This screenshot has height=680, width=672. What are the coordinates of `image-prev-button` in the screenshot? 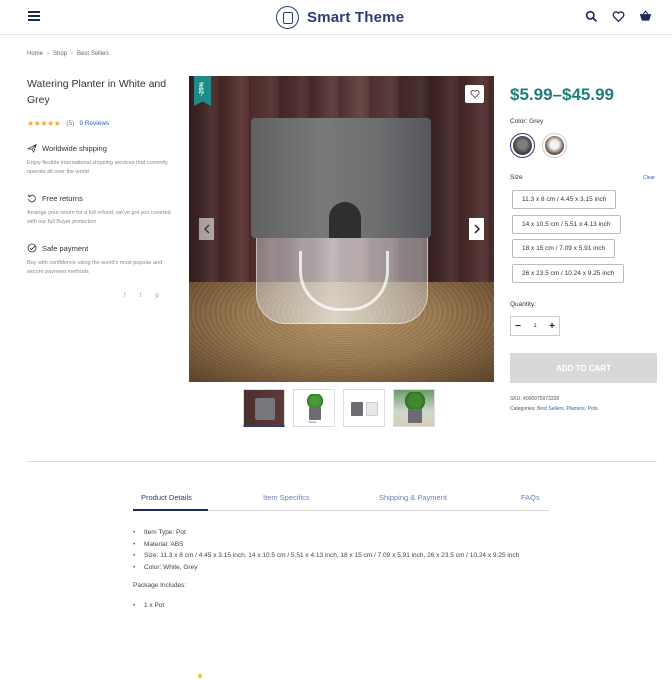 It's located at (206, 229).